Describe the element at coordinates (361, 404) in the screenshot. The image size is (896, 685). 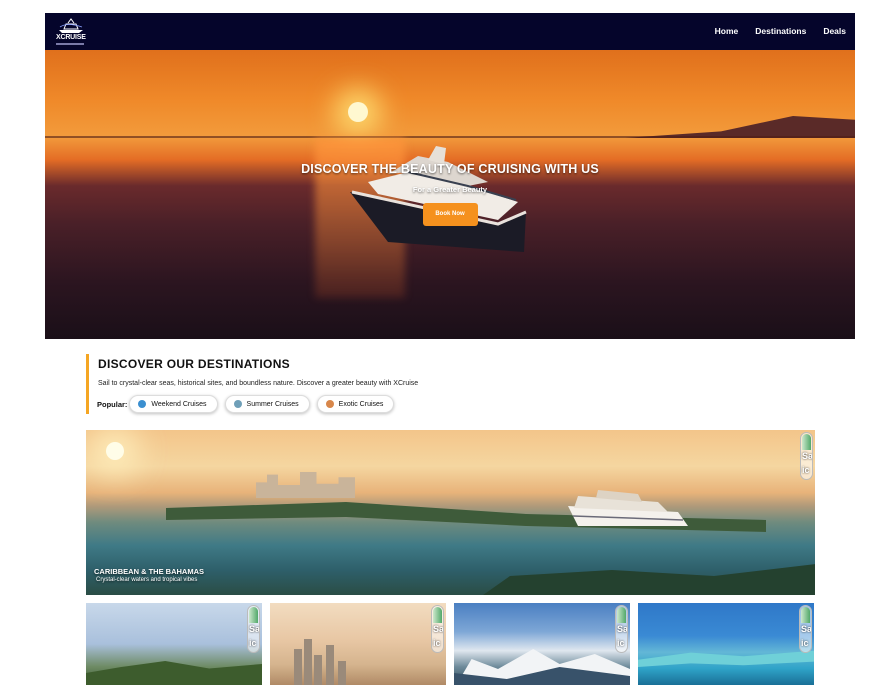
I see `chip-label: Exotic Cruises` at that location.